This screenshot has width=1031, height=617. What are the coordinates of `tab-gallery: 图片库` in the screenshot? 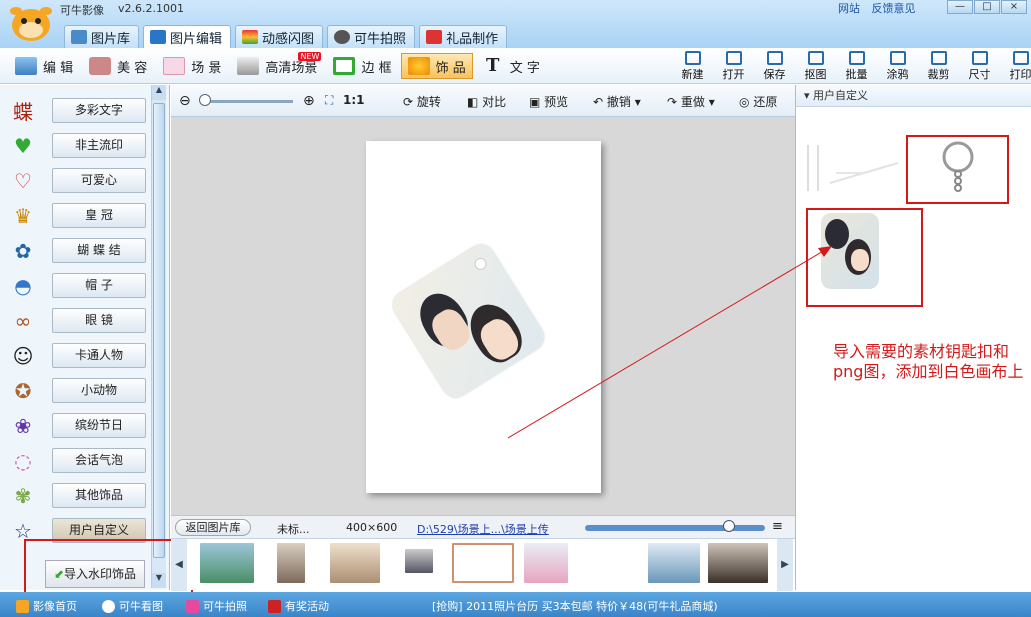 It's located at (102, 36).